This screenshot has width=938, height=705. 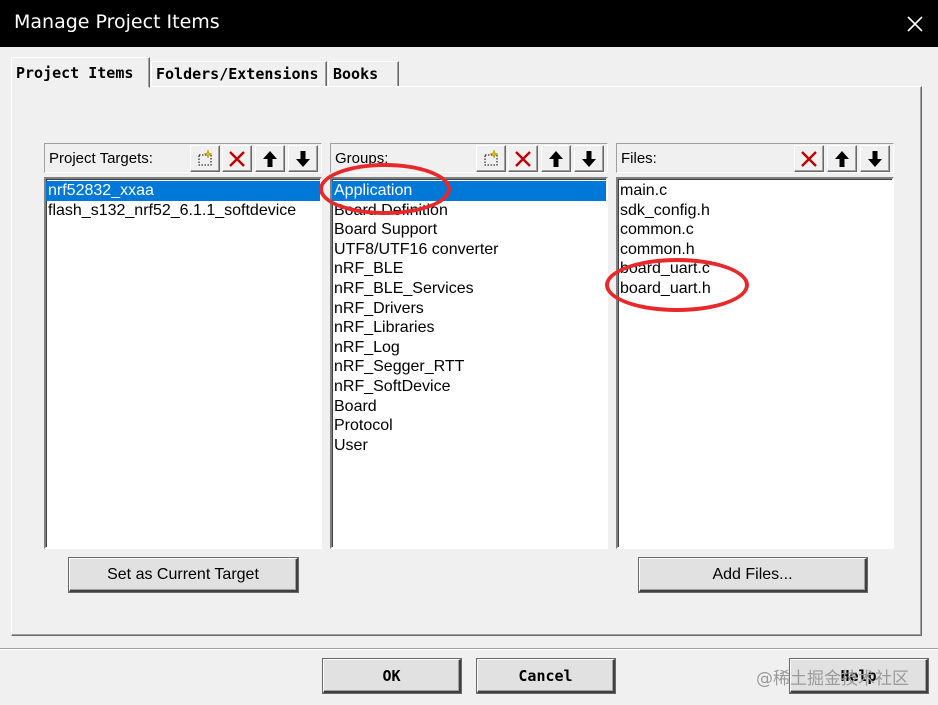 I want to click on group-item: Board Definition, so click(x=469, y=211).